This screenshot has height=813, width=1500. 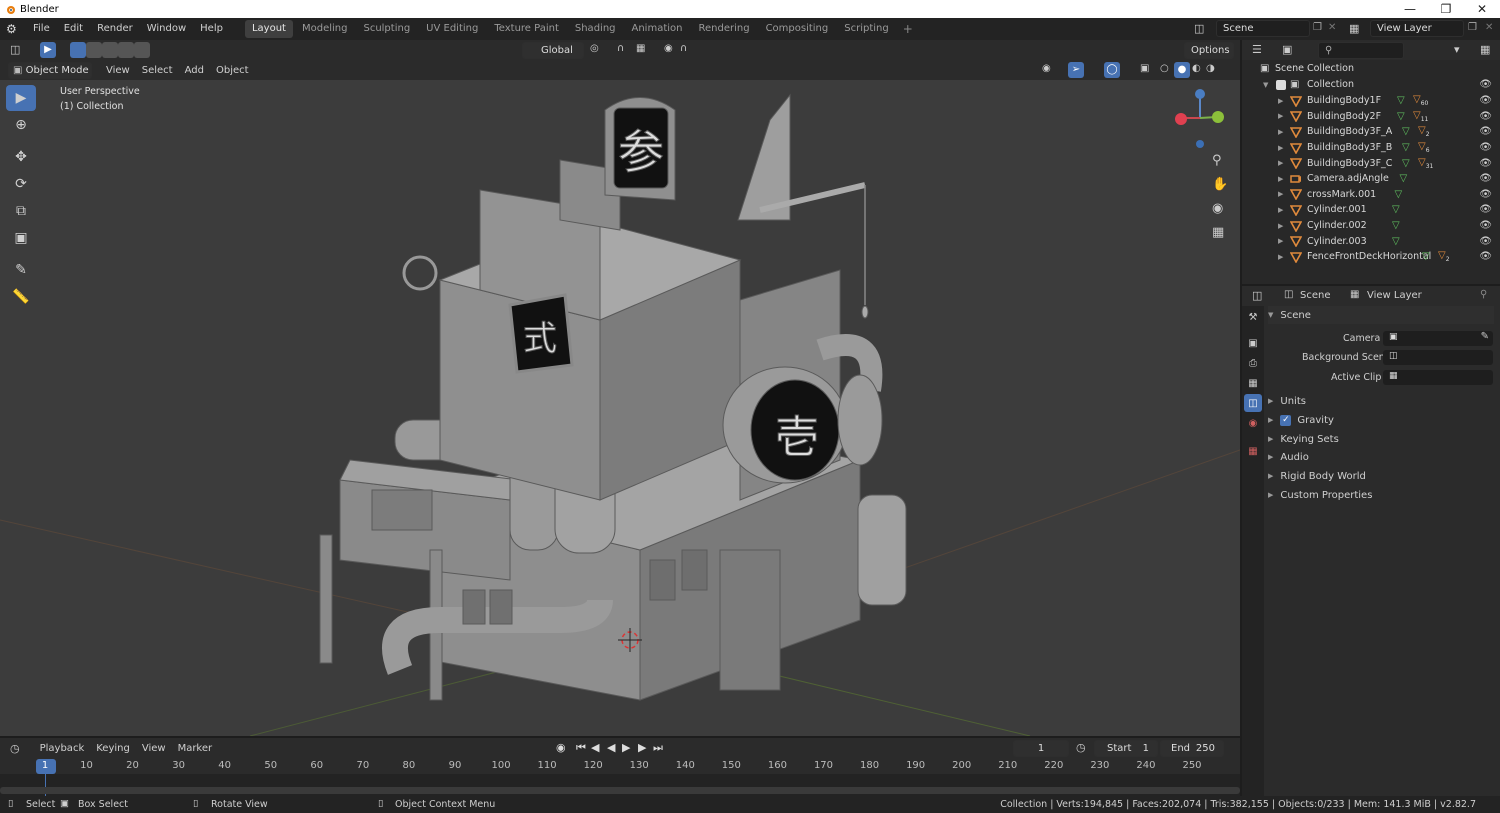 I want to click on tab-uv-editing: UV Editing, so click(x=452, y=29).